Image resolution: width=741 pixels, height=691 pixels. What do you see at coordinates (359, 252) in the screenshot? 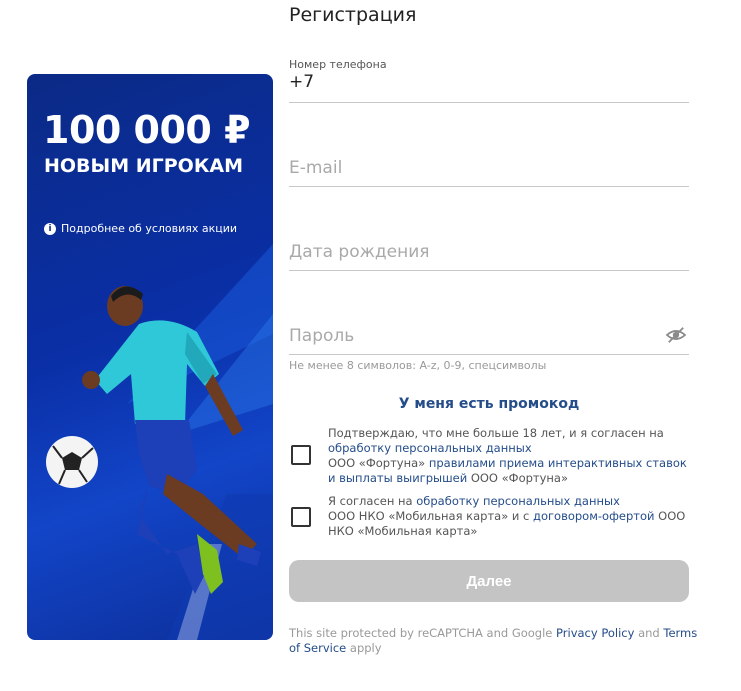
I see `birthdate-placeholder: Дата рождения` at bounding box center [359, 252].